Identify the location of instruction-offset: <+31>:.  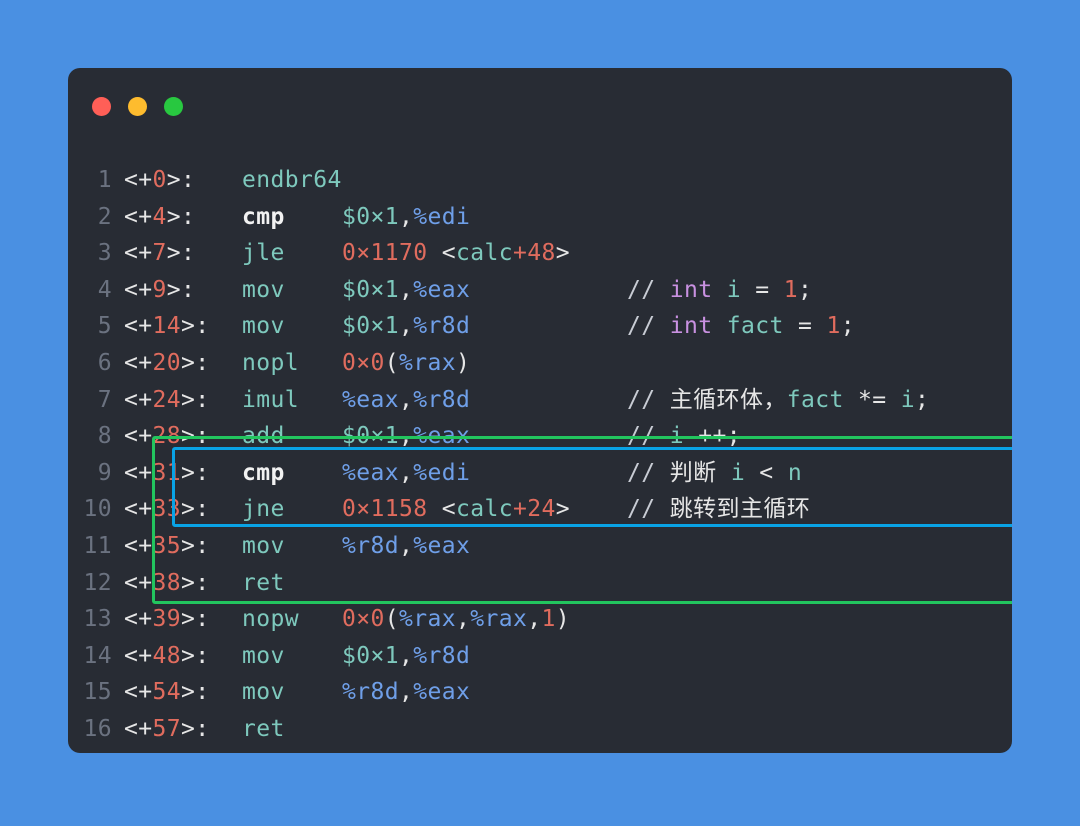
(167, 472).